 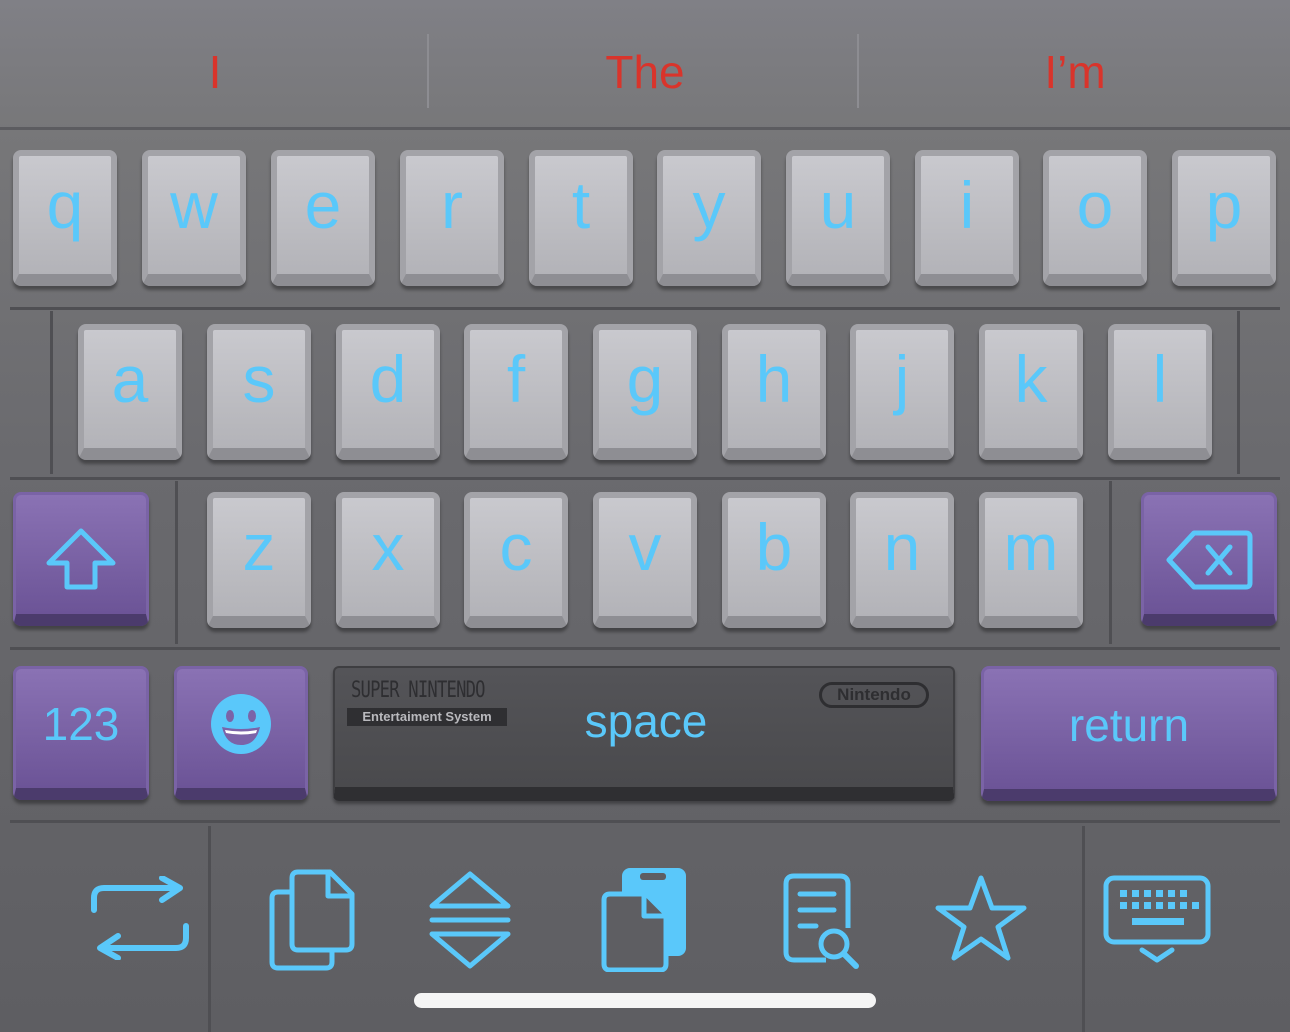 What do you see at coordinates (470, 922) in the screenshot?
I see `expand-collapse-icon` at bounding box center [470, 922].